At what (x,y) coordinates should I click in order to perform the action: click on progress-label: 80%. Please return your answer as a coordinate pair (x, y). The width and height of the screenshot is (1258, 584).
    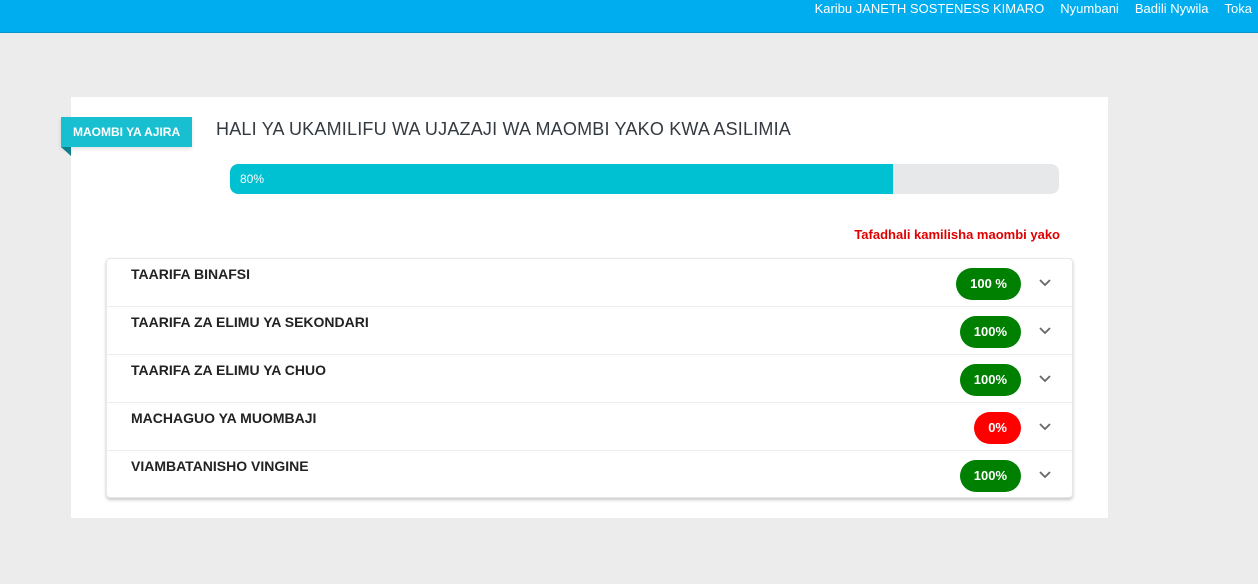
    Looking at the image, I should click on (252, 179).